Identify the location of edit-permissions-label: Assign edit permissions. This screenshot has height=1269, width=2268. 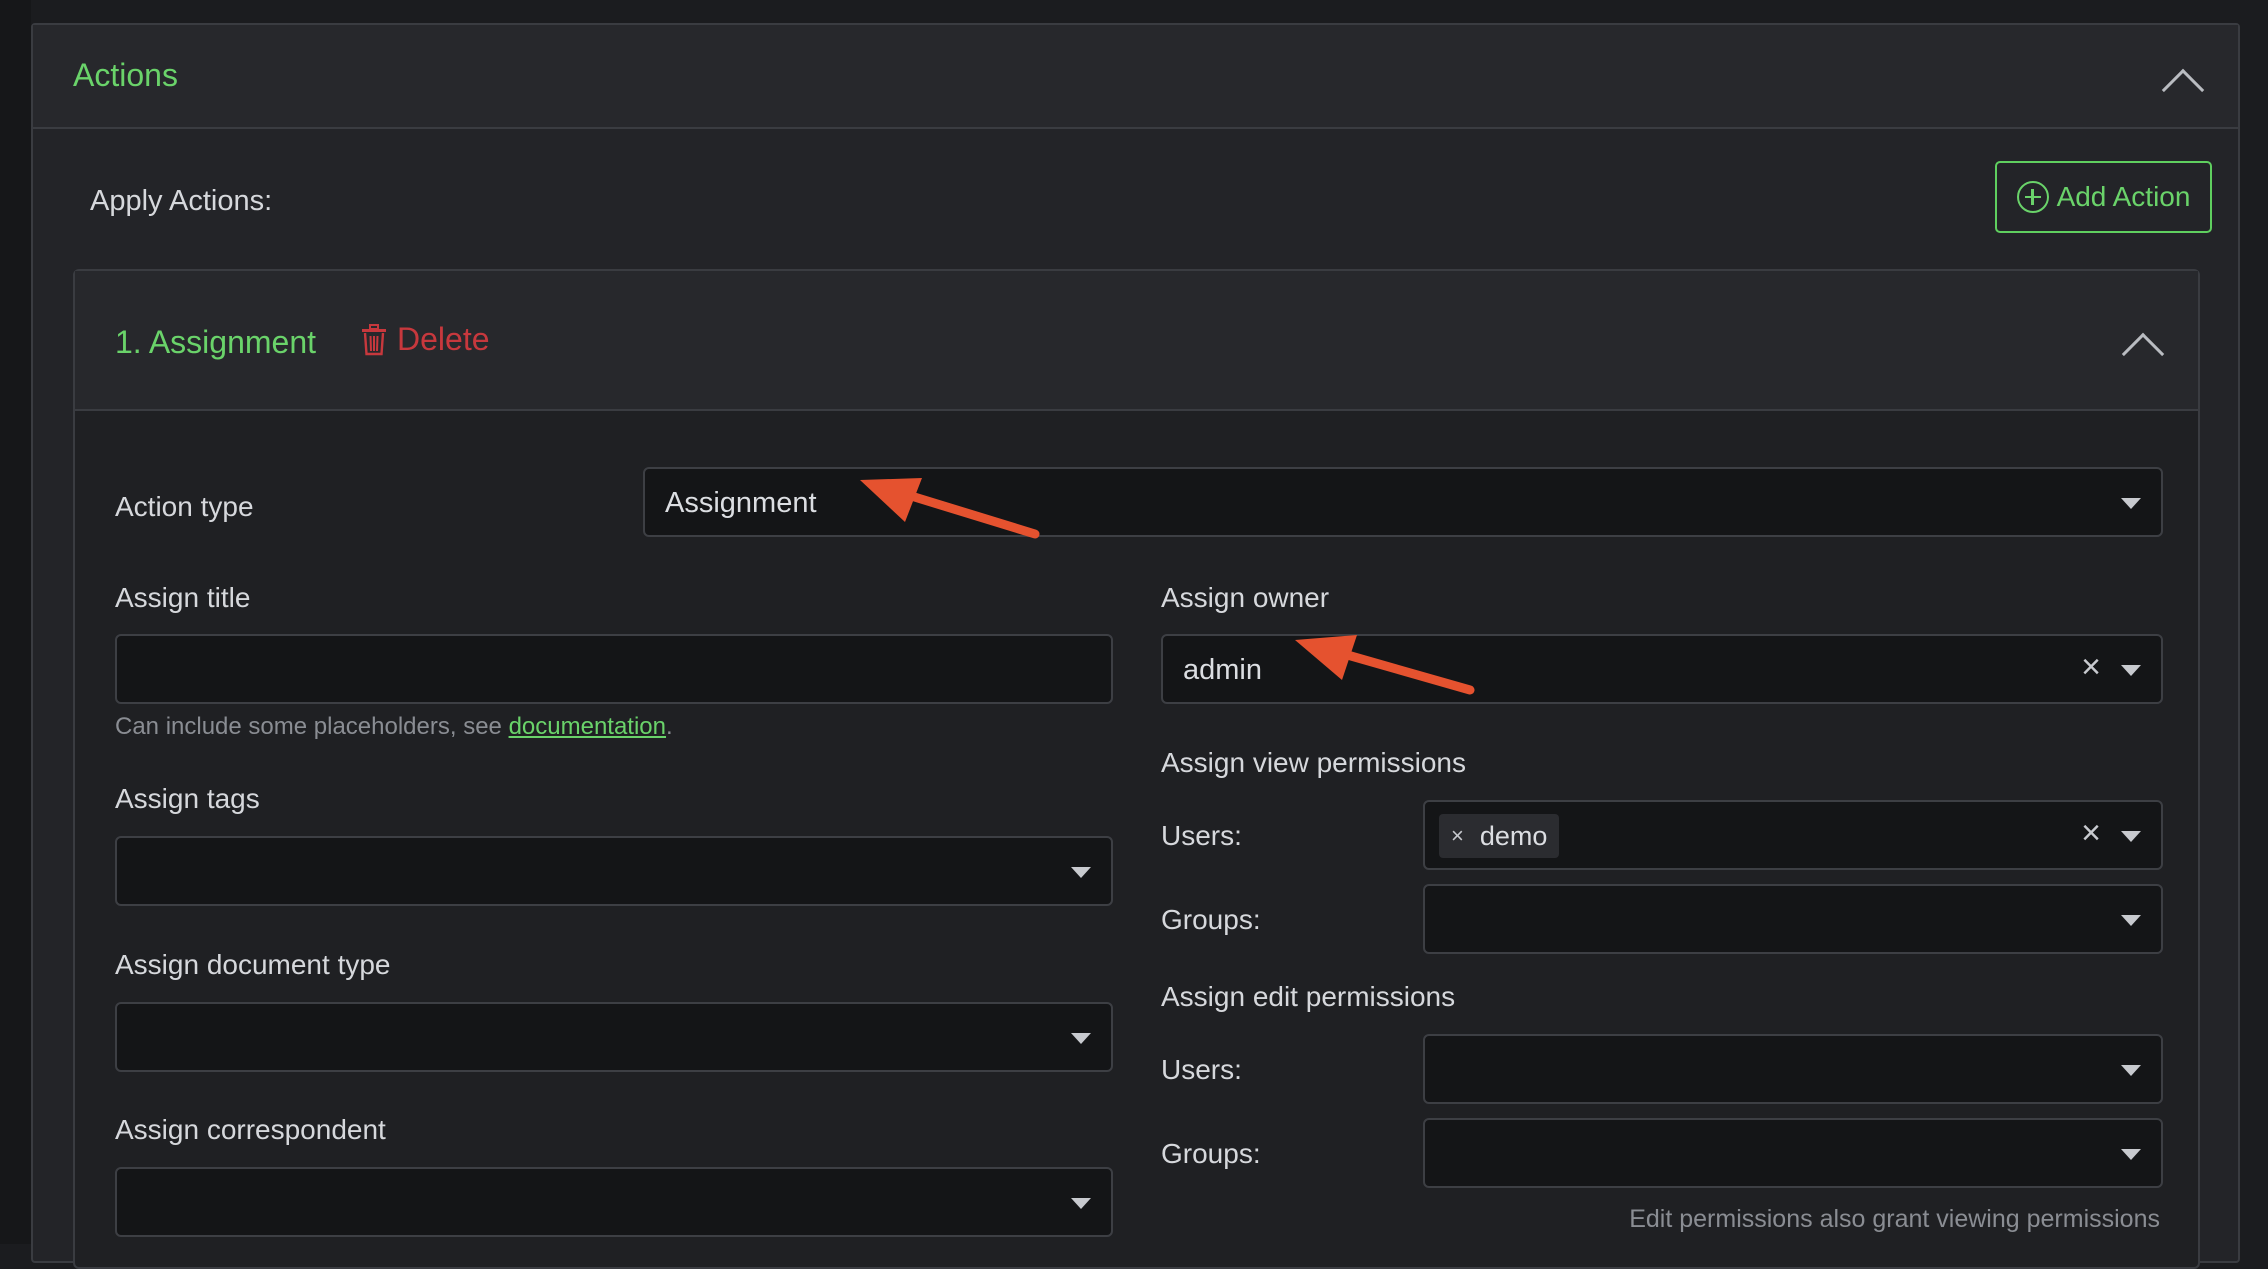
(1308, 996).